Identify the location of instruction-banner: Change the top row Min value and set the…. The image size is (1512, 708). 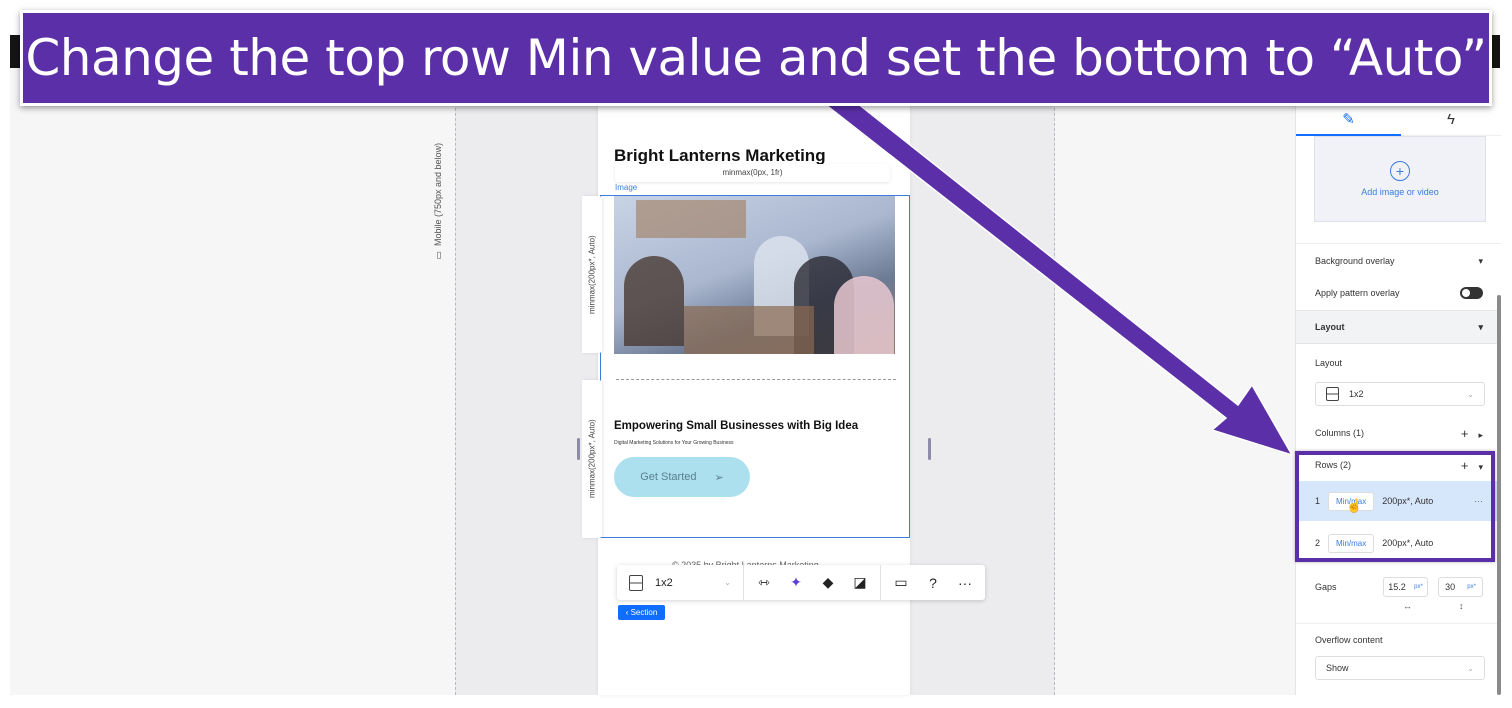
(756, 58).